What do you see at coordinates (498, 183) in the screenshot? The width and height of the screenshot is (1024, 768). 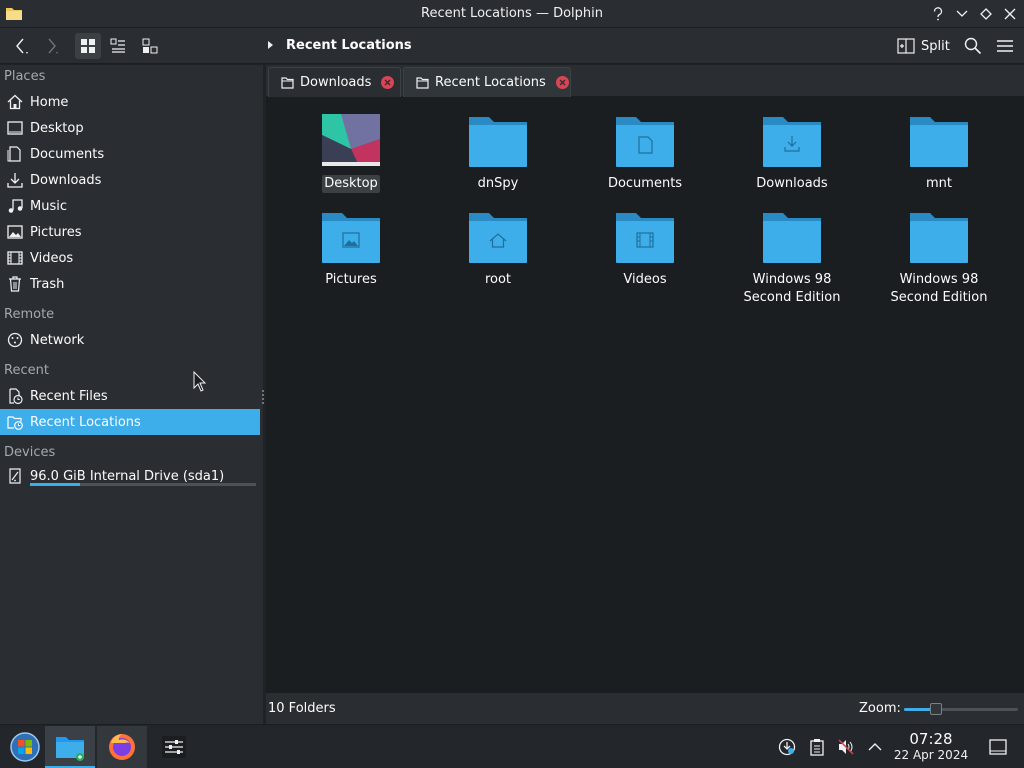 I see `item-name: dnSpy` at bounding box center [498, 183].